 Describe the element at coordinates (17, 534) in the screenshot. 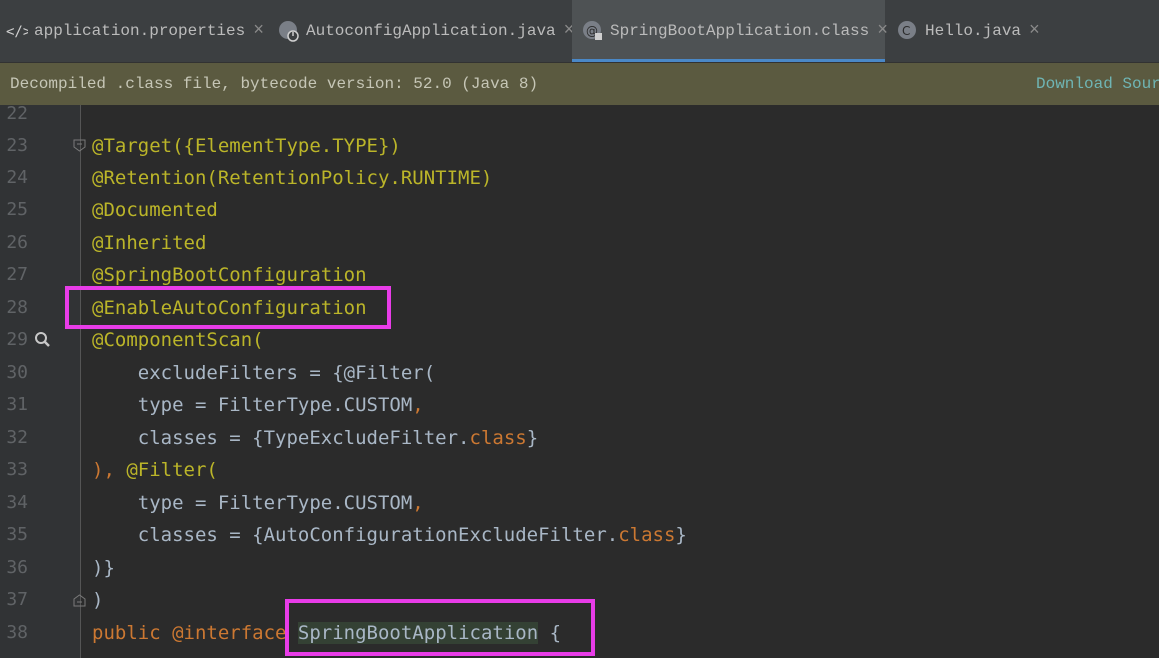

I see `line-number: 35` at that location.